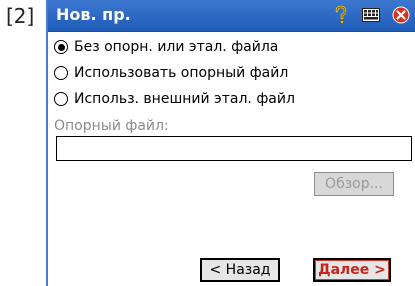 The width and height of the screenshot is (415, 286). What do you see at coordinates (176, 47) in the screenshot?
I see `option-label: Без опорн. или этал. файла` at bounding box center [176, 47].